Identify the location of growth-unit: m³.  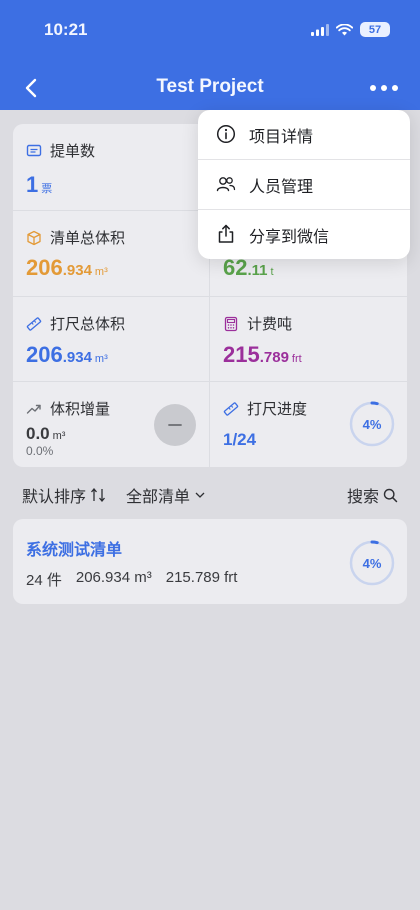
(59, 436).